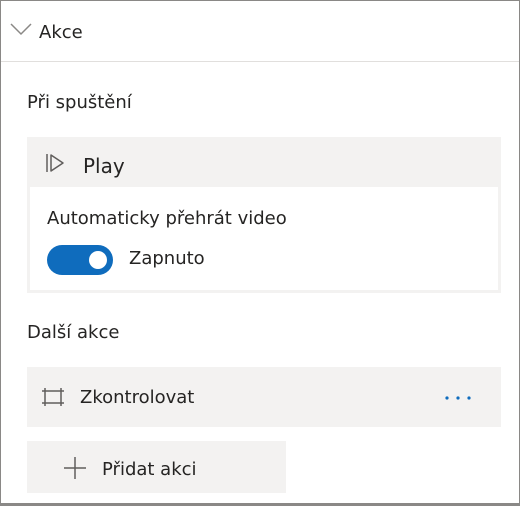 Image resolution: width=520 pixels, height=506 pixels. What do you see at coordinates (149, 469) in the screenshot?
I see `add-action-label: Přidat akci` at bounding box center [149, 469].